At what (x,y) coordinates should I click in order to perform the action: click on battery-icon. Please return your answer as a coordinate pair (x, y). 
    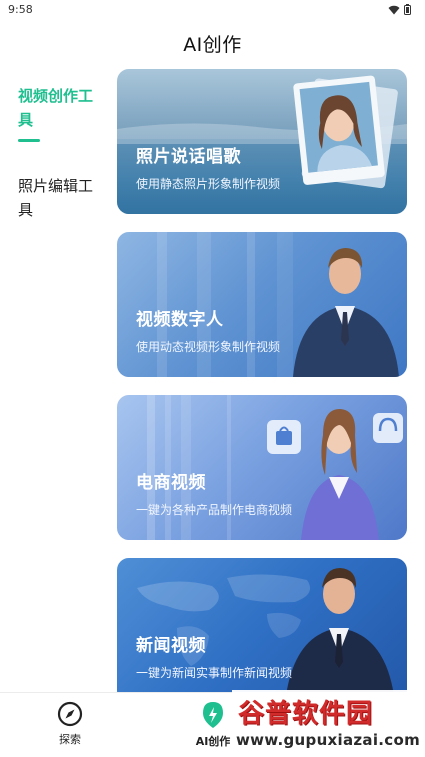
    Looking at the image, I should click on (407, 9).